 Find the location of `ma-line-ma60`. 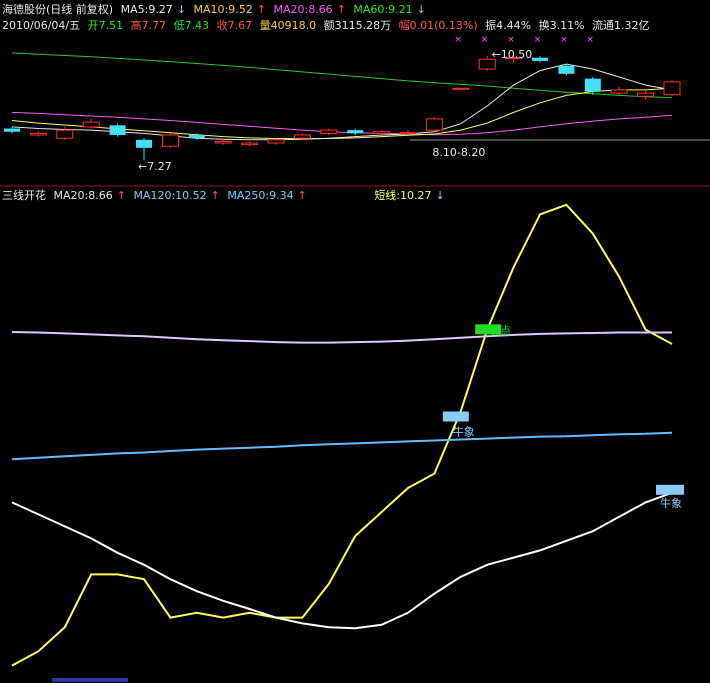

ma-line-ma60 is located at coordinates (342, 75).